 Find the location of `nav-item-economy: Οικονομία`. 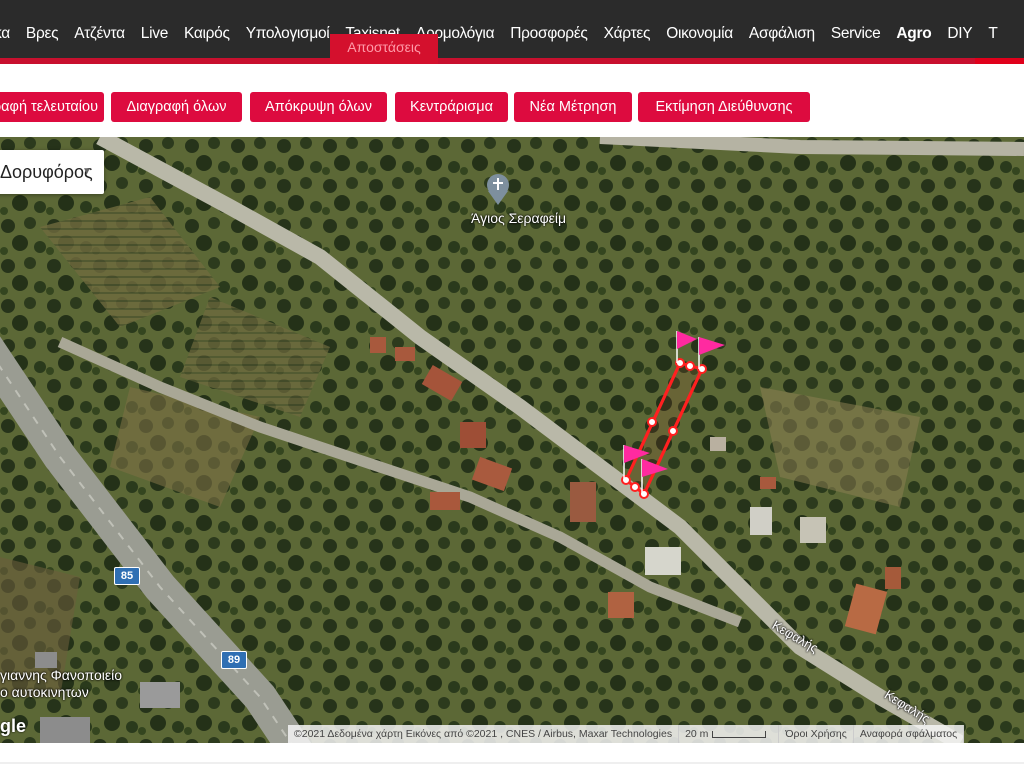

nav-item-economy: Οικονομία is located at coordinates (699, 34).